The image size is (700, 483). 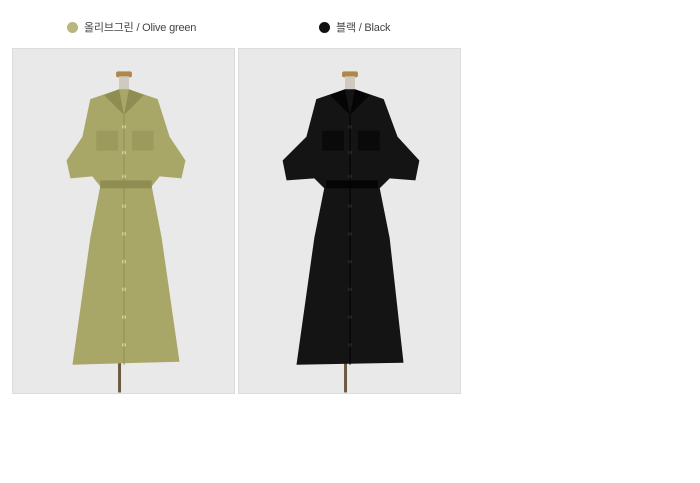 What do you see at coordinates (72, 27) in the screenshot?
I see `olive-green-swatch` at bounding box center [72, 27].